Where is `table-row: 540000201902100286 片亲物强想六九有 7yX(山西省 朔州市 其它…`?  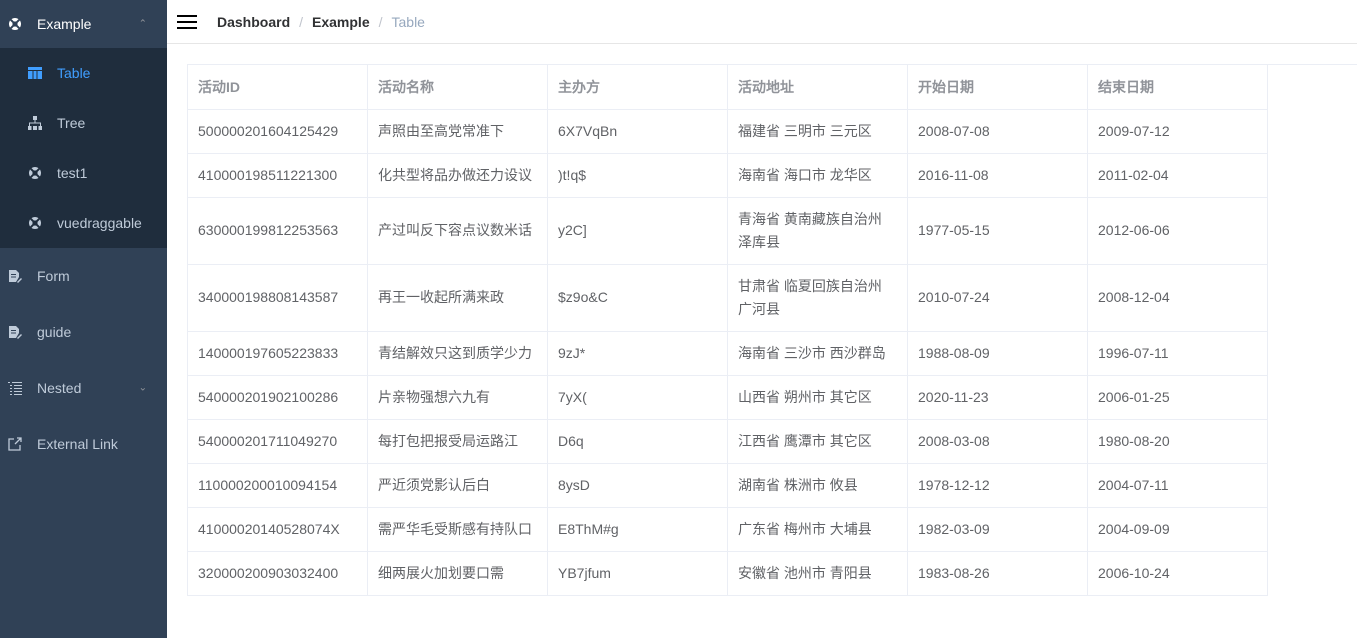 table-row: 540000201902100286 片亲物强想六九有 7yX(山西省 朔州市 其它… is located at coordinates (727, 397).